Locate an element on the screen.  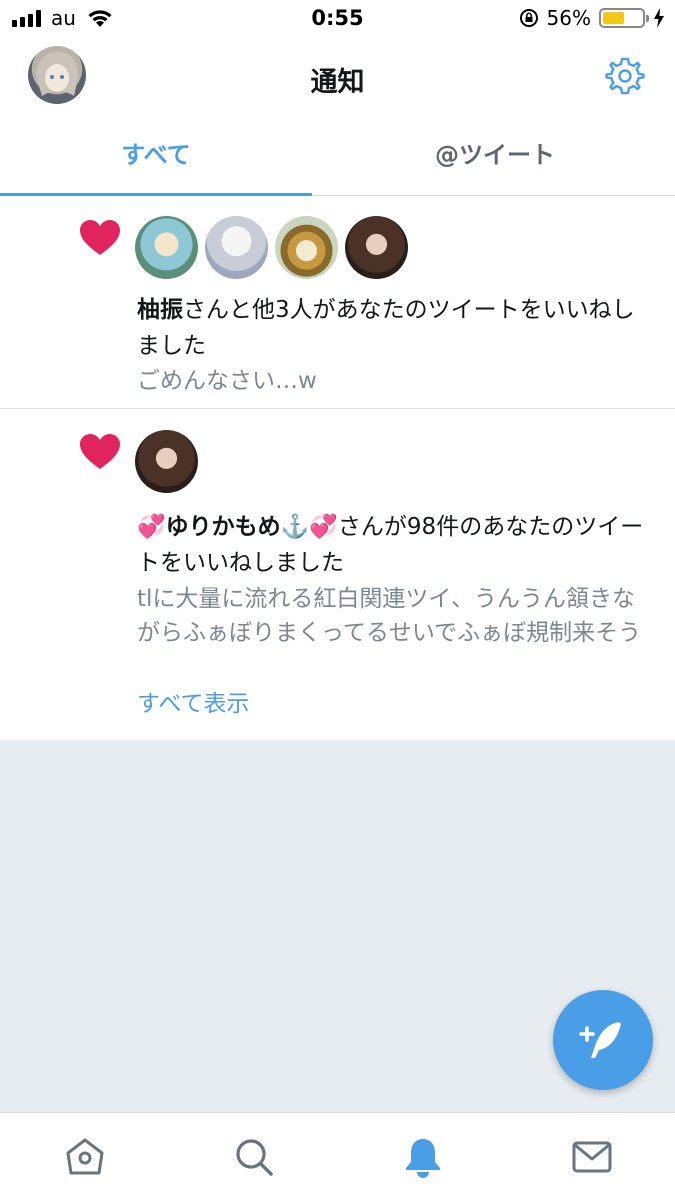
user-name: 柚振 is located at coordinates (160, 310).